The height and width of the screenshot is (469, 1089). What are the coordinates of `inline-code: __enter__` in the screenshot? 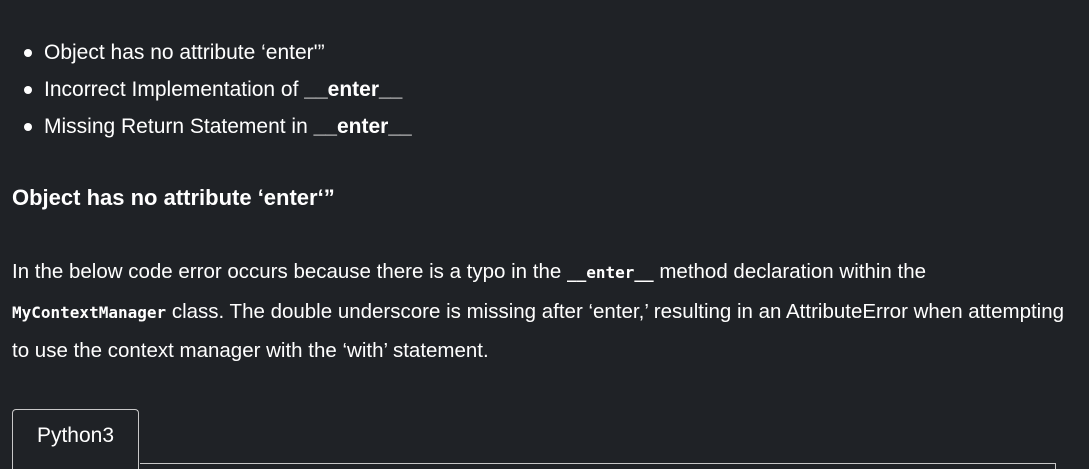 It's located at (610, 272).